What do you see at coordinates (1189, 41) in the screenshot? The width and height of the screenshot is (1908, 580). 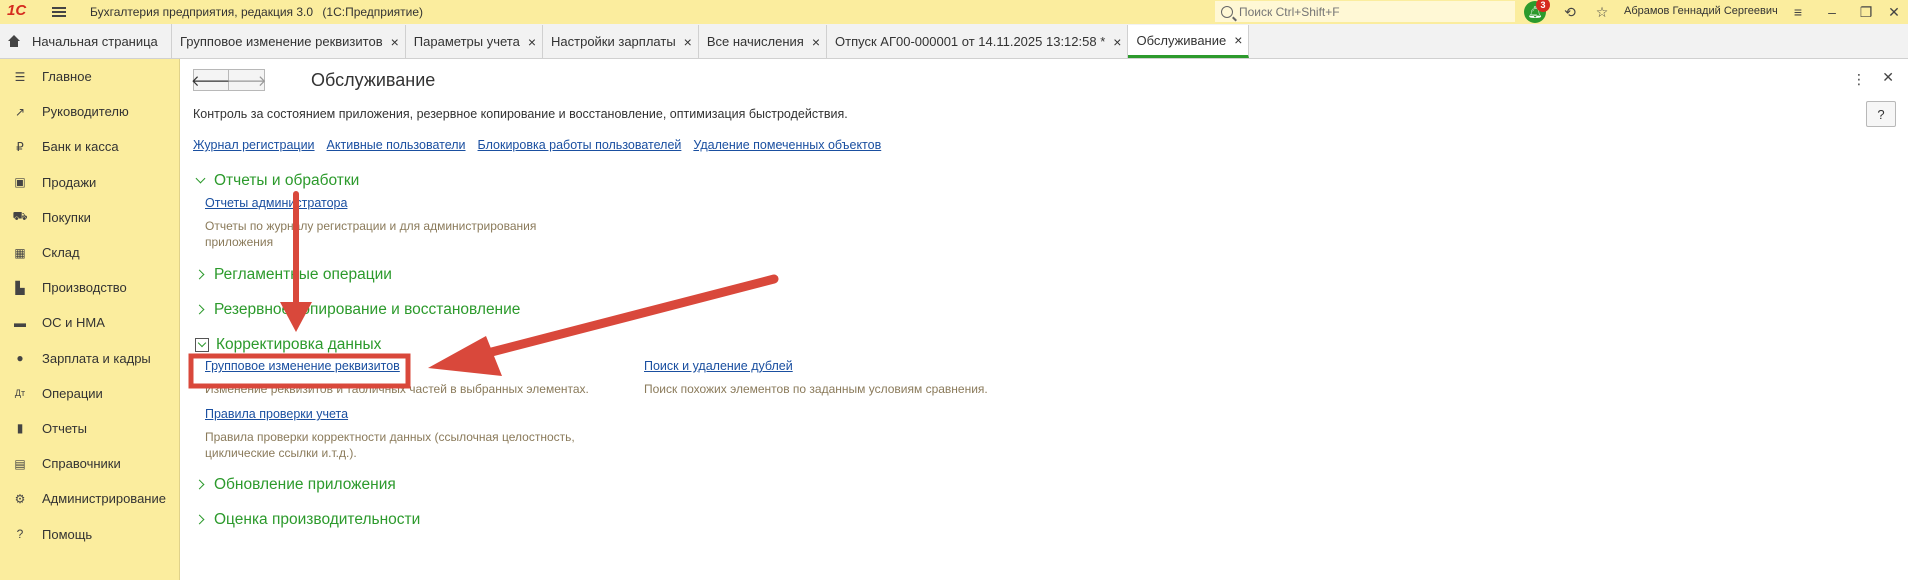 I see `tab-maintenance: Обслуживание ×` at bounding box center [1189, 41].